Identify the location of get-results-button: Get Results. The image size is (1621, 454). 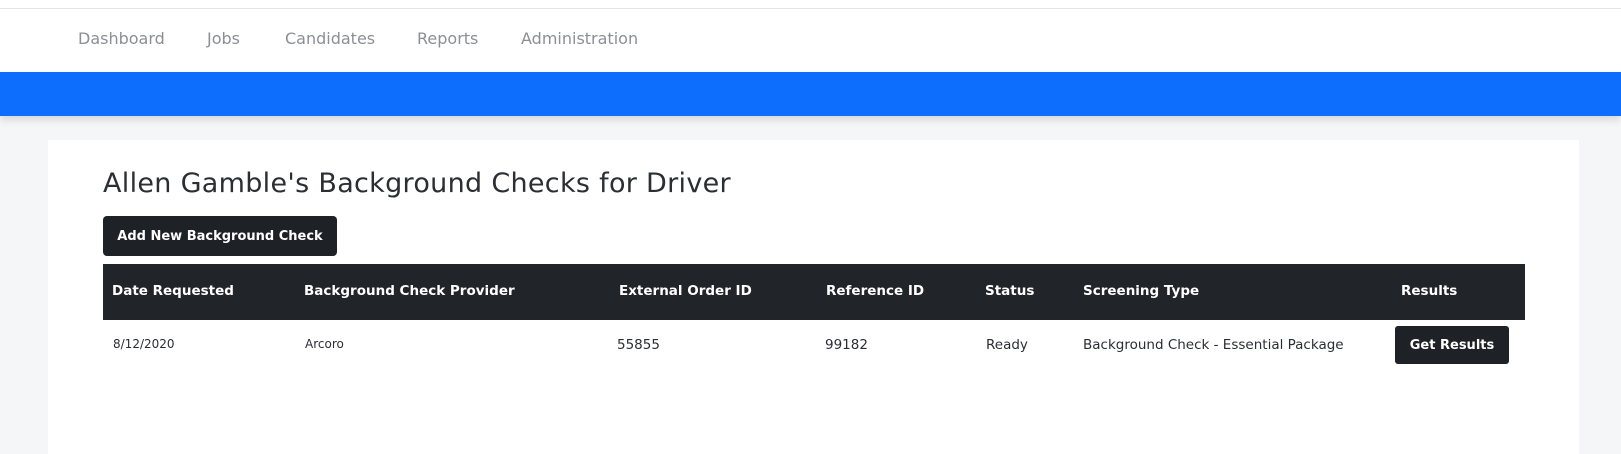
(1452, 345).